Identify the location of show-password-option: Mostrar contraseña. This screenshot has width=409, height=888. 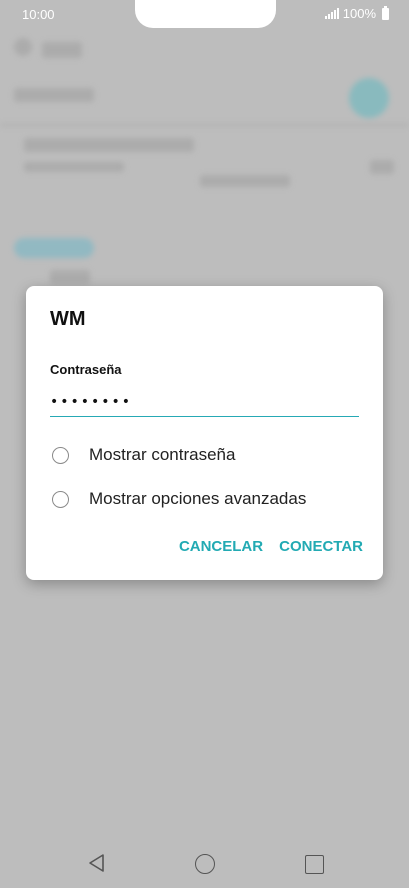
(207, 455).